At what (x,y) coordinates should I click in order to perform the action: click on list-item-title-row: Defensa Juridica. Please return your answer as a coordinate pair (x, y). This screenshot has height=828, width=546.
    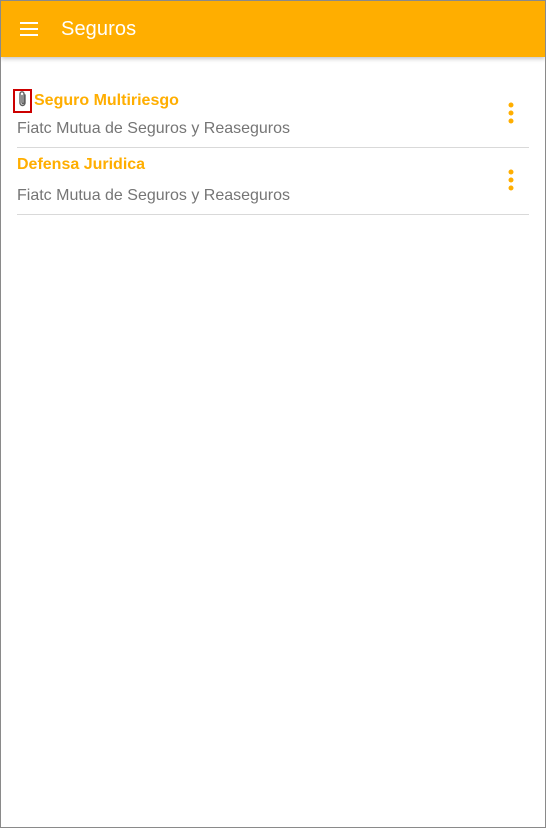
    Looking at the image, I should click on (81, 165).